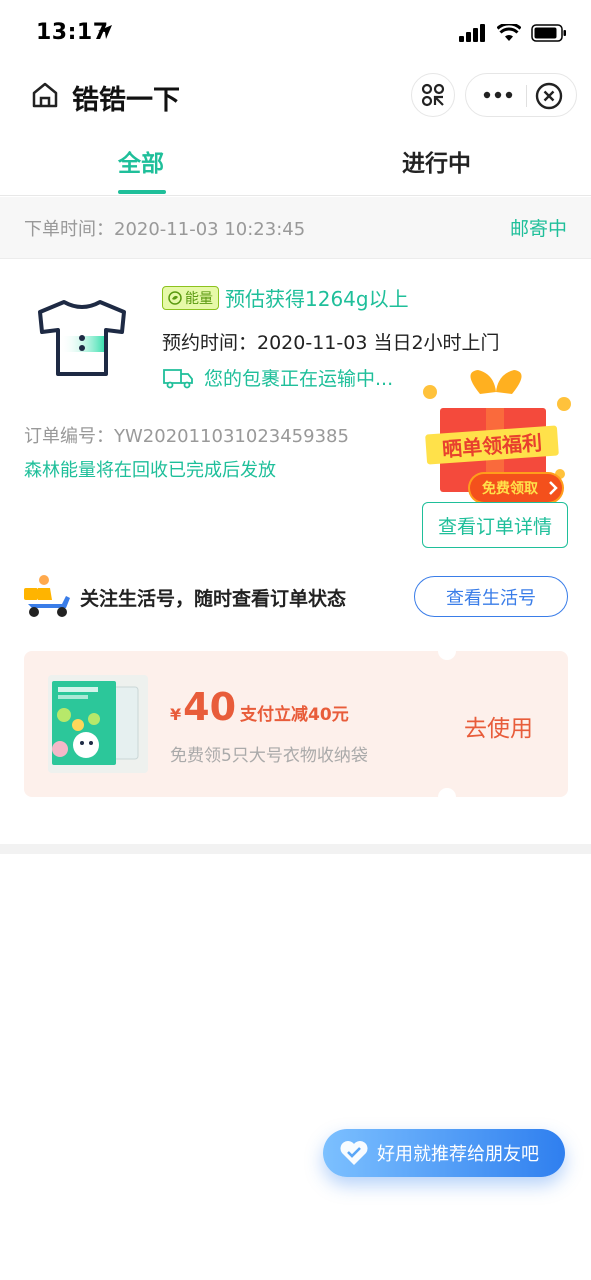  I want to click on gift-promo-banner: 晒单领福利 免费领取, so click(497, 438).